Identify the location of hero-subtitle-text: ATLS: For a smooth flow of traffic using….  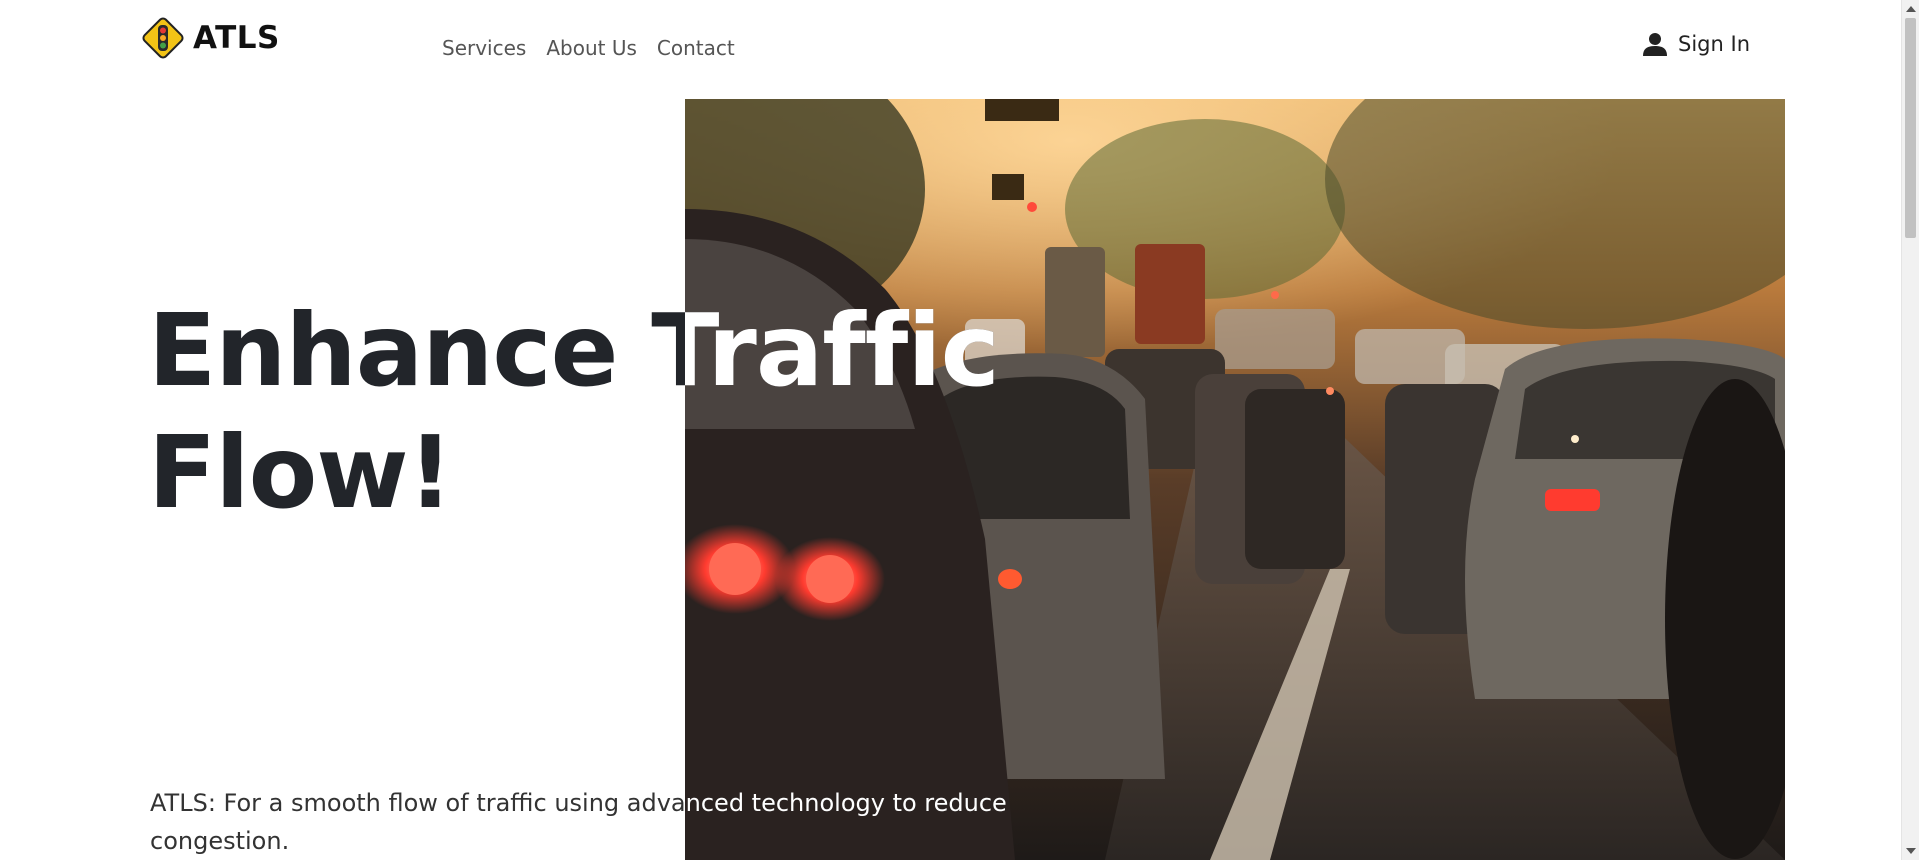
(578, 822).